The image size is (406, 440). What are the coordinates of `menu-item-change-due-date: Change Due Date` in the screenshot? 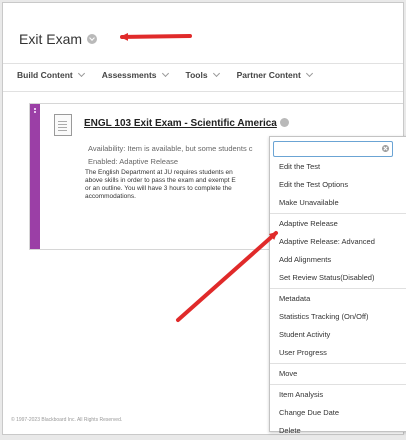 It's located at (338, 413).